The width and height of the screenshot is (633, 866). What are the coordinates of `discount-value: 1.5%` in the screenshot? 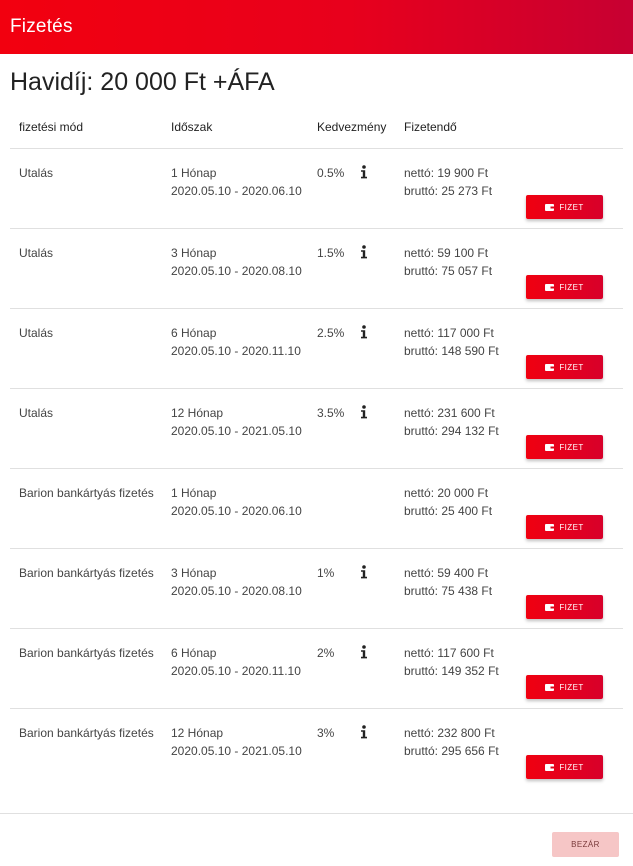 It's located at (331, 253).